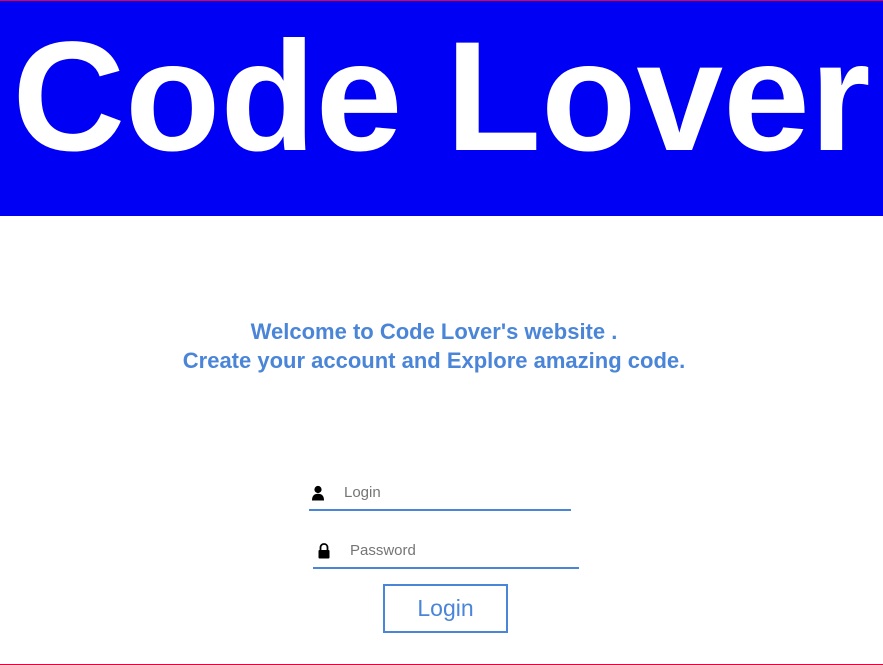 The width and height of the screenshot is (883, 665). I want to click on welcome-line-1: Welcome to Code Lover's website ., so click(434, 331).